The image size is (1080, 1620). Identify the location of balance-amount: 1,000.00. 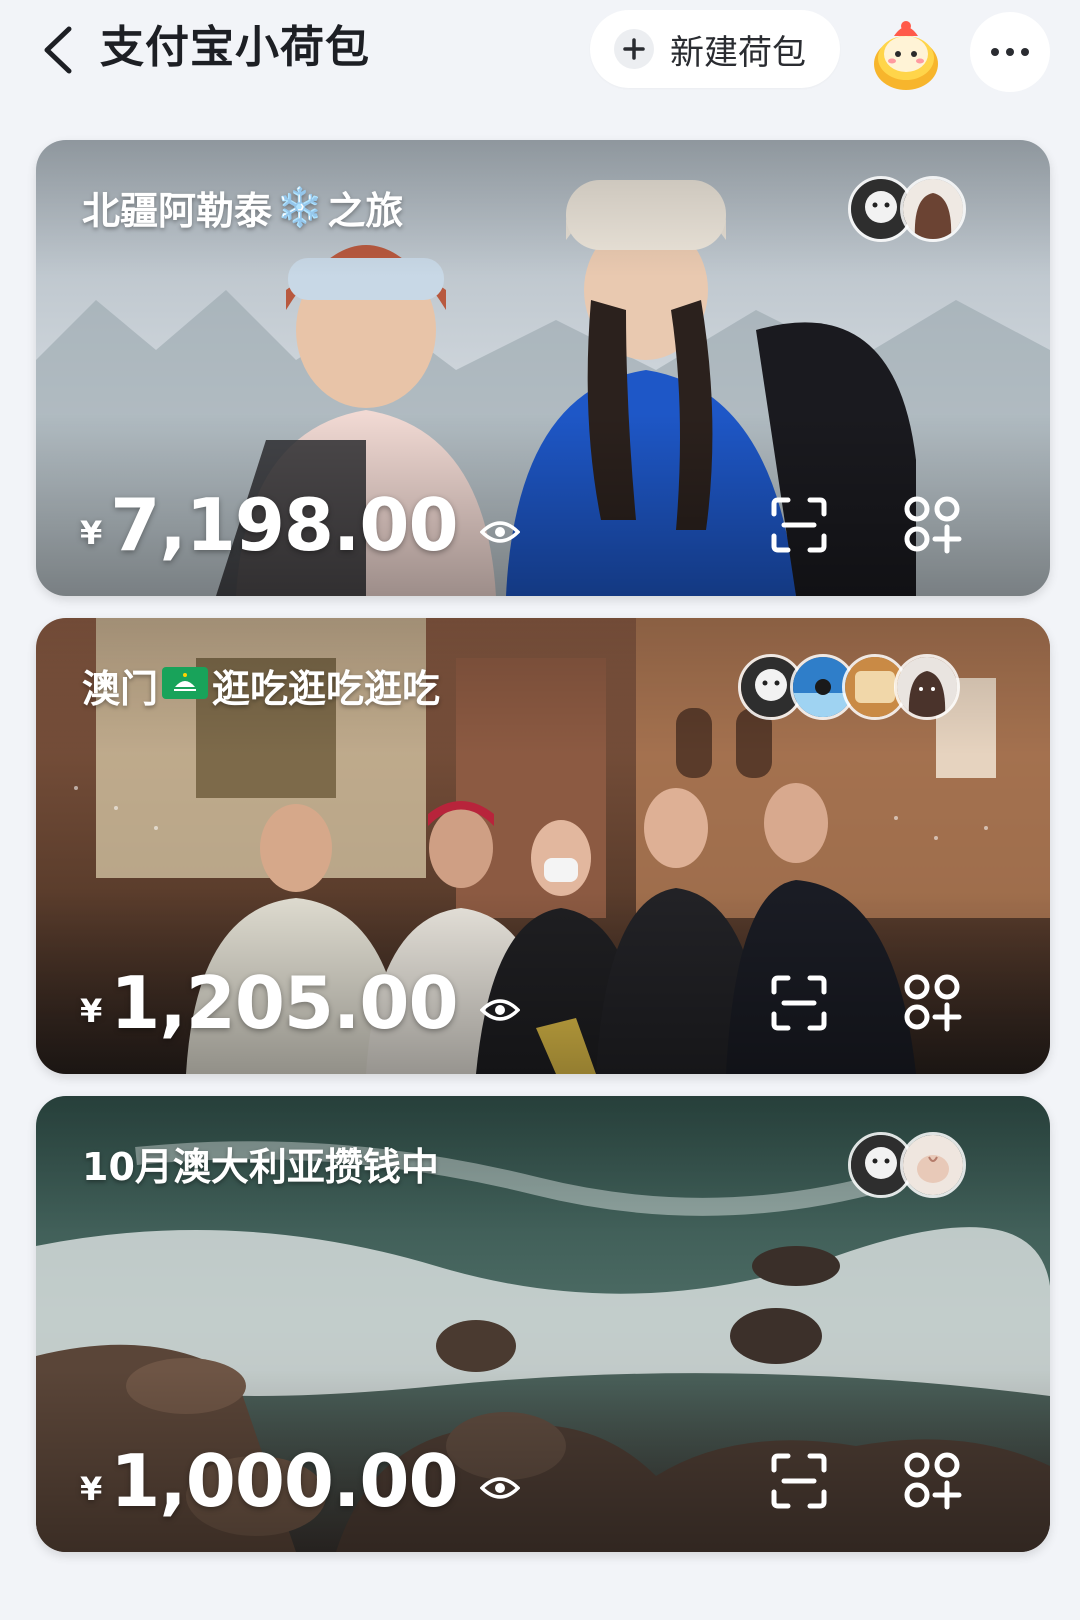
(284, 1481).